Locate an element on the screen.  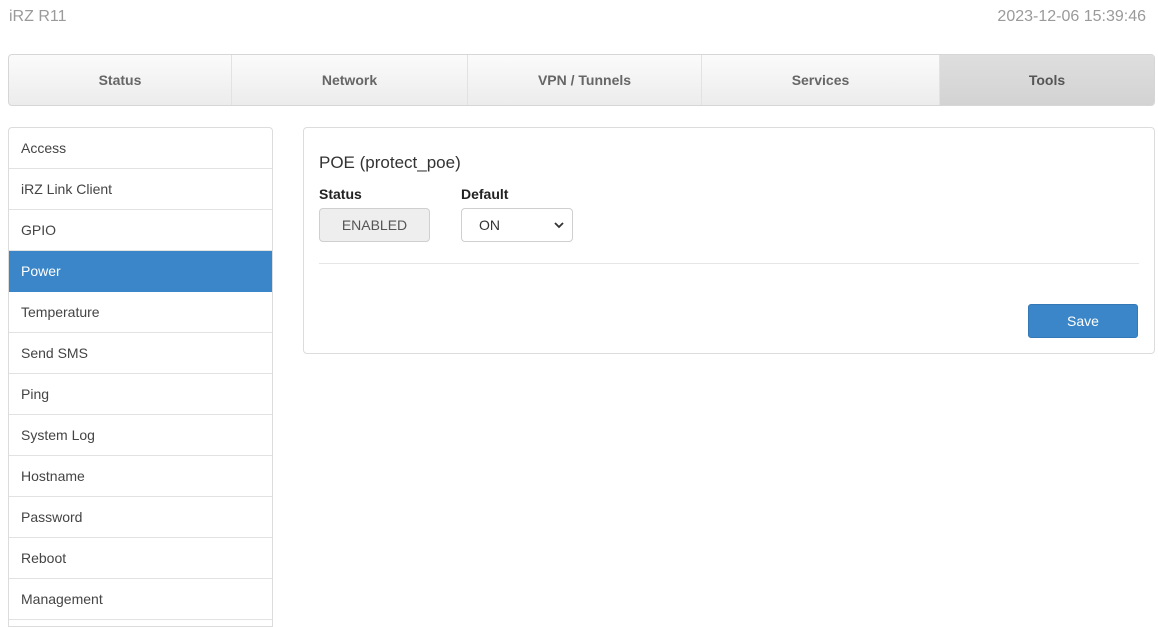
sidebar-item-hostname: Hostname is located at coordinates (140, 476).